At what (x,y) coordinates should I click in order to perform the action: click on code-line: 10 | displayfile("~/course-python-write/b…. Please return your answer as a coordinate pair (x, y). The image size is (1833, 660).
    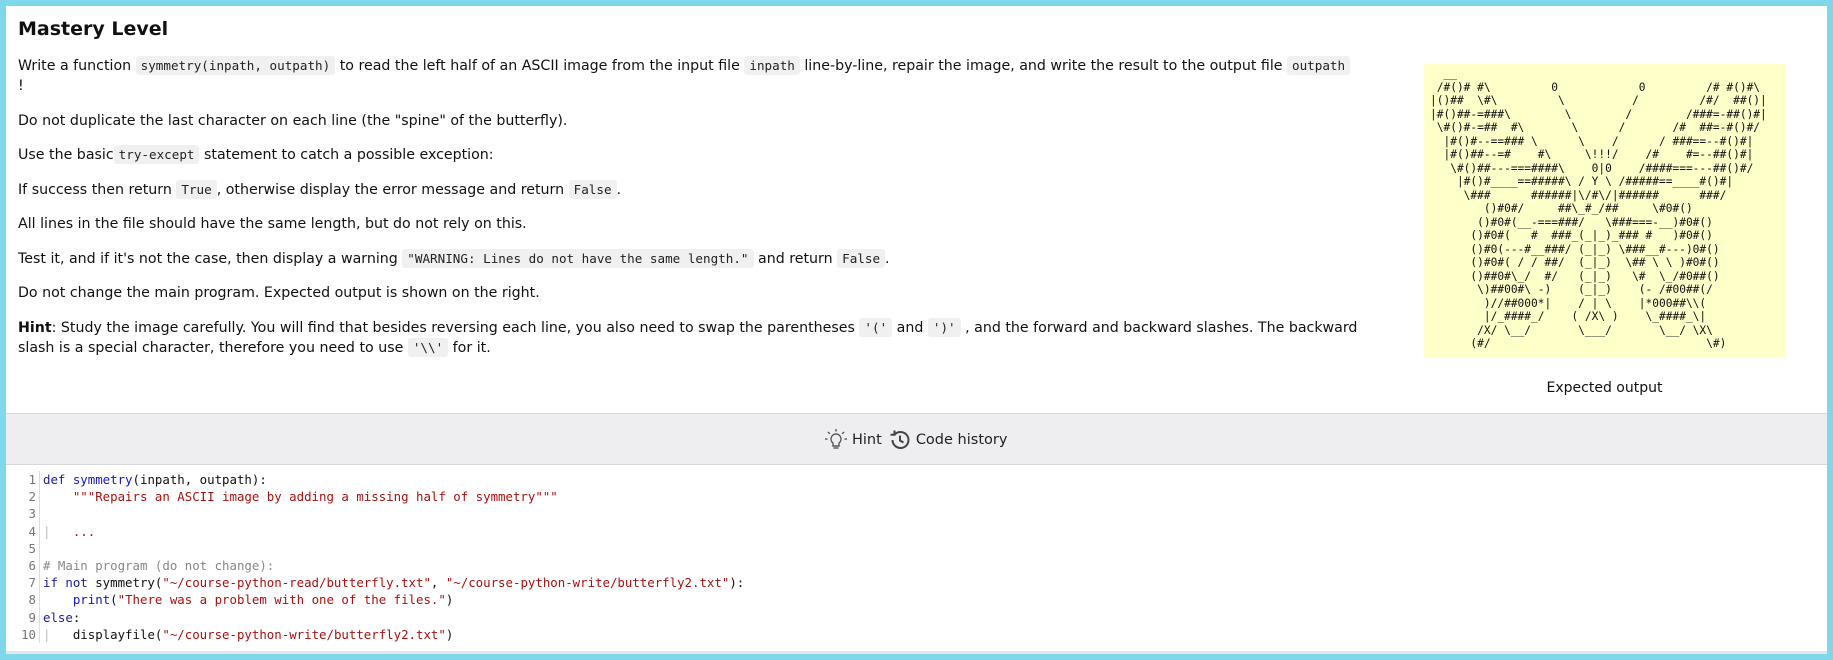
    Looking at the image, I should click on (916, 634).